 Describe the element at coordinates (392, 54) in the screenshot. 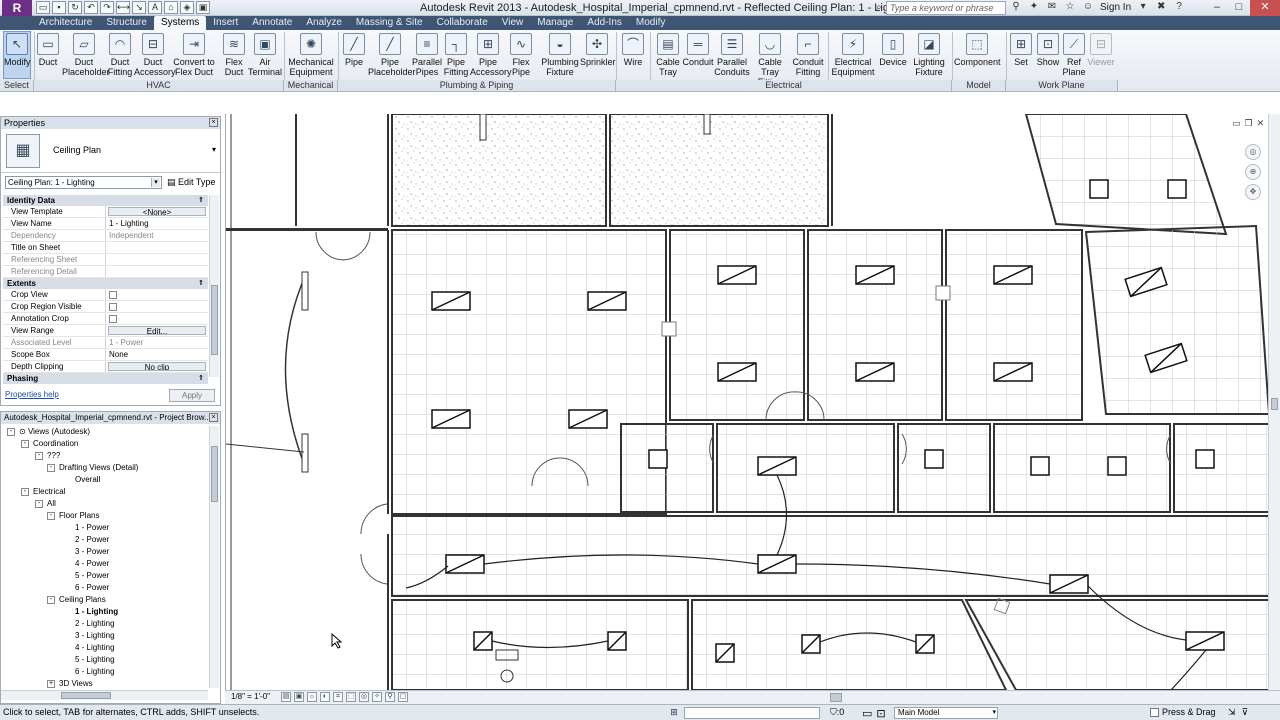

I see `pipe-placeholder-button: ╱ Pipe Placeholder` at that location.